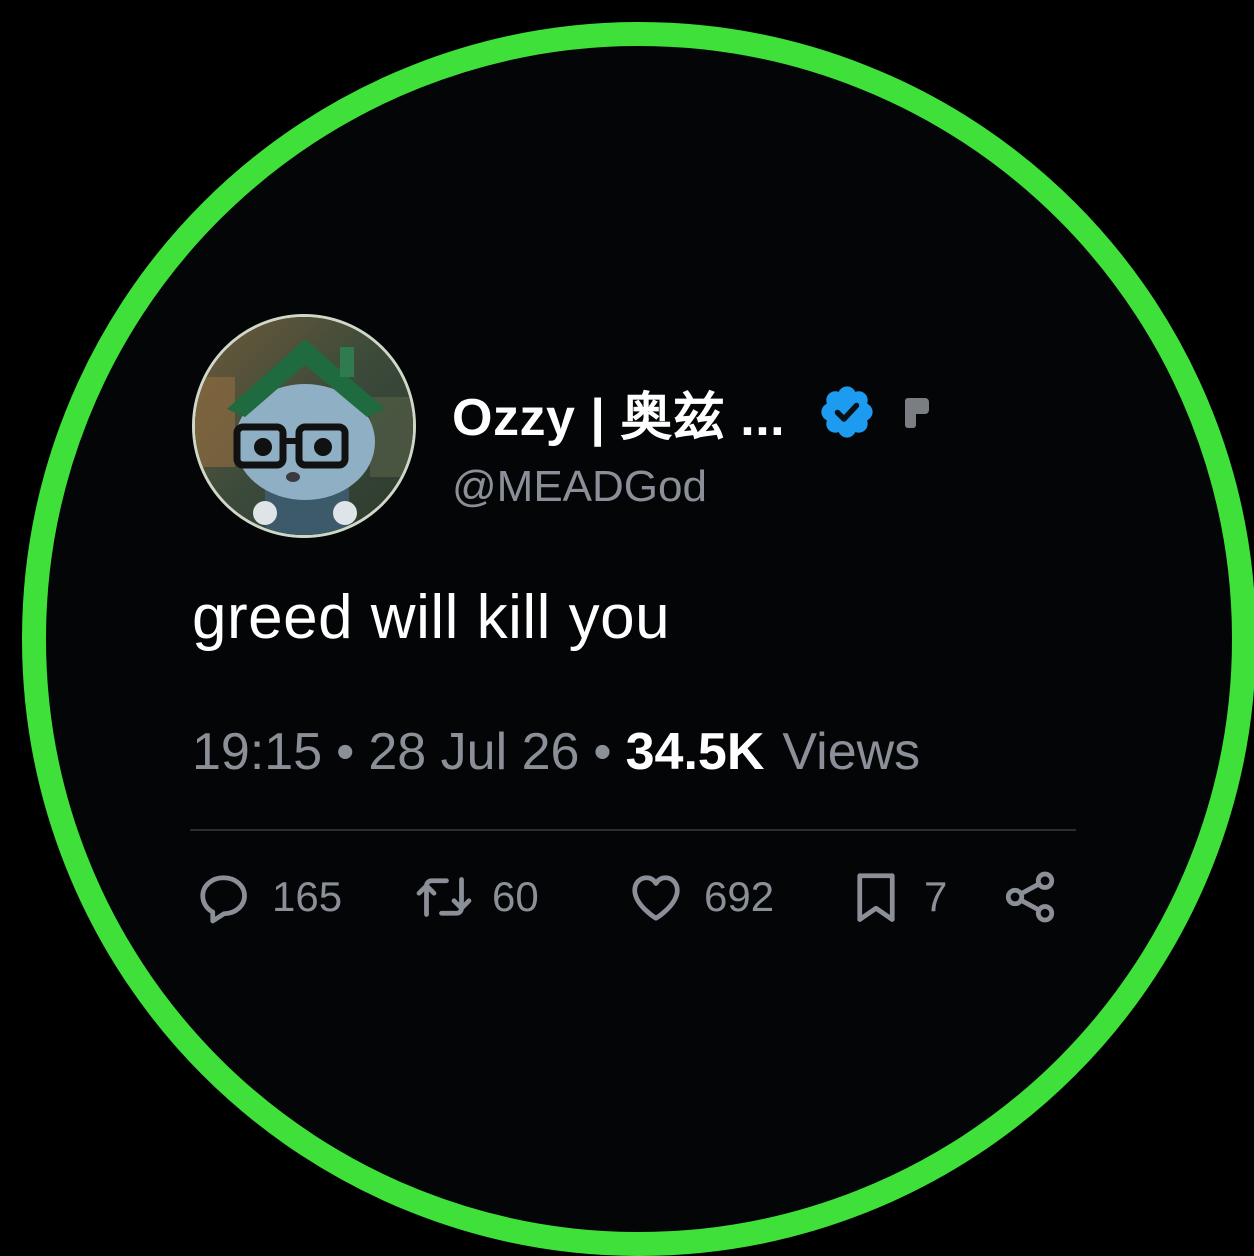 This screenshot has height=1256, width=1254. I want to click on tweet-time: 19:15, so click(257, 752).